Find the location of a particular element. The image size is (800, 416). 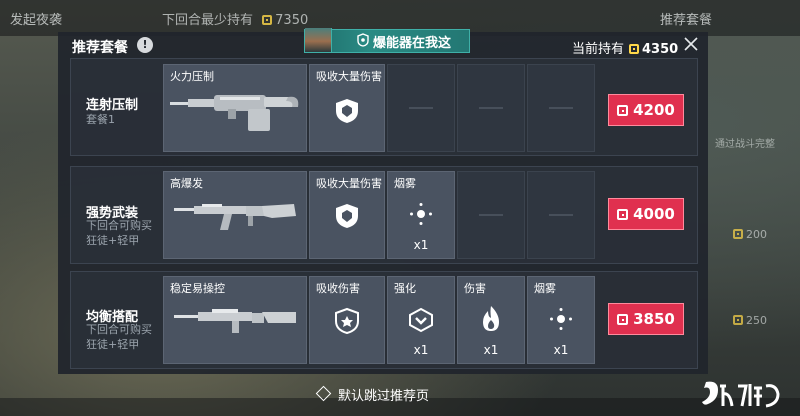

buy-package-button: 3850 is located at coordinates (646, 319).